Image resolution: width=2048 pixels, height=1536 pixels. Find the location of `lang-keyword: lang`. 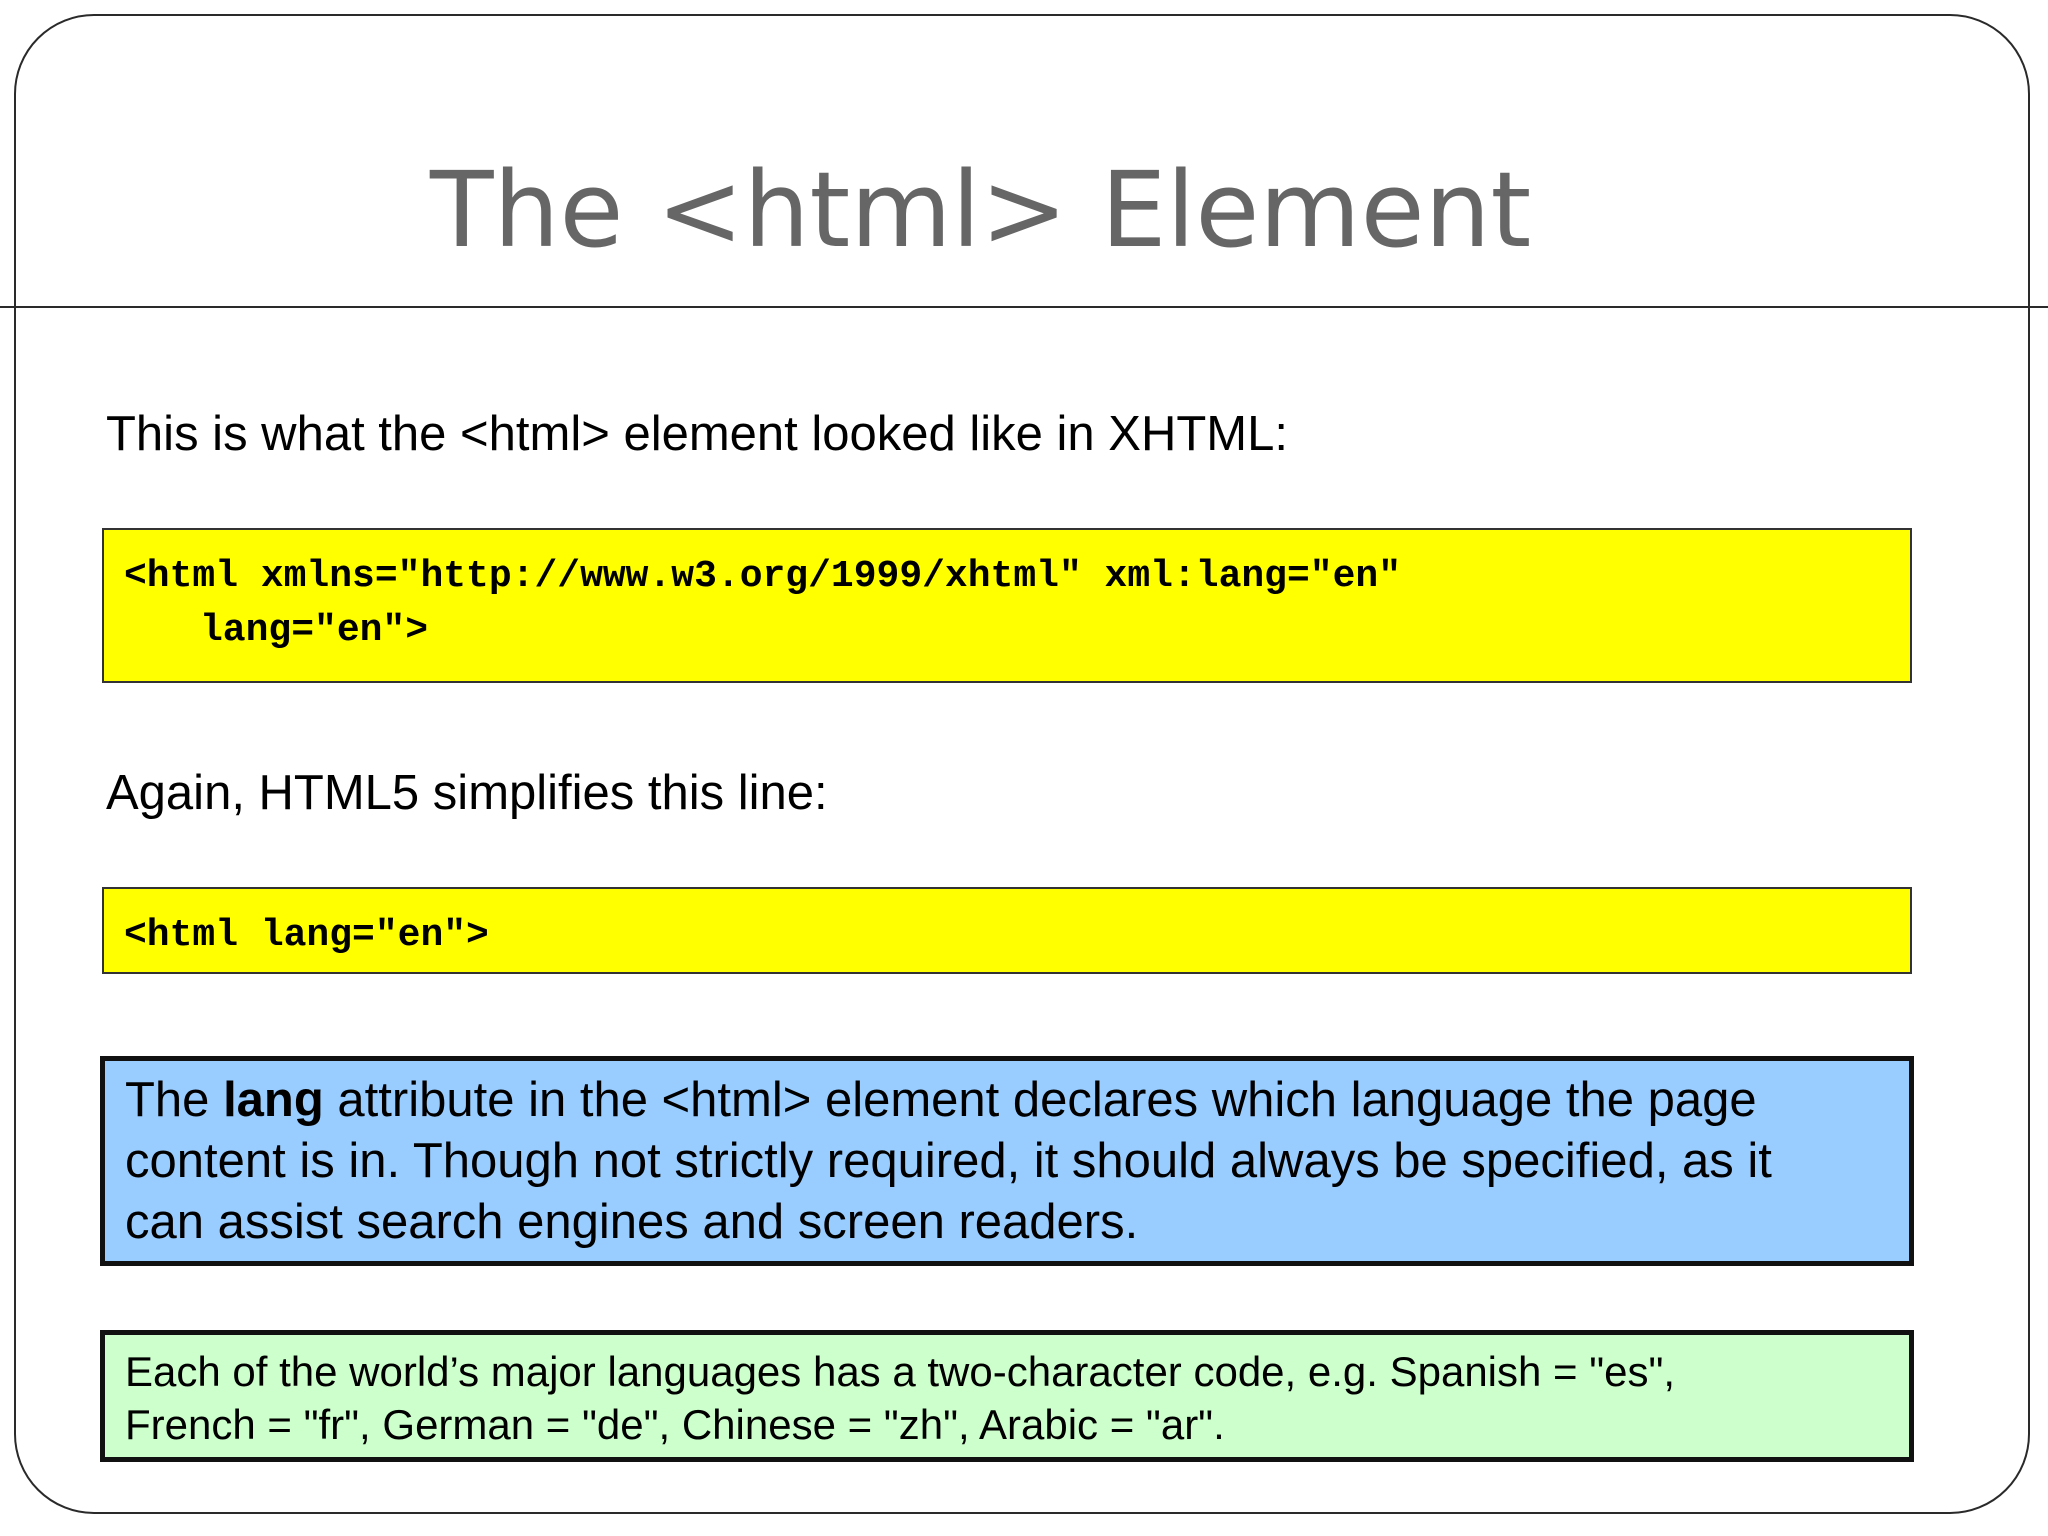

lang-keyword: lang is located at coordinates (273, 1100).